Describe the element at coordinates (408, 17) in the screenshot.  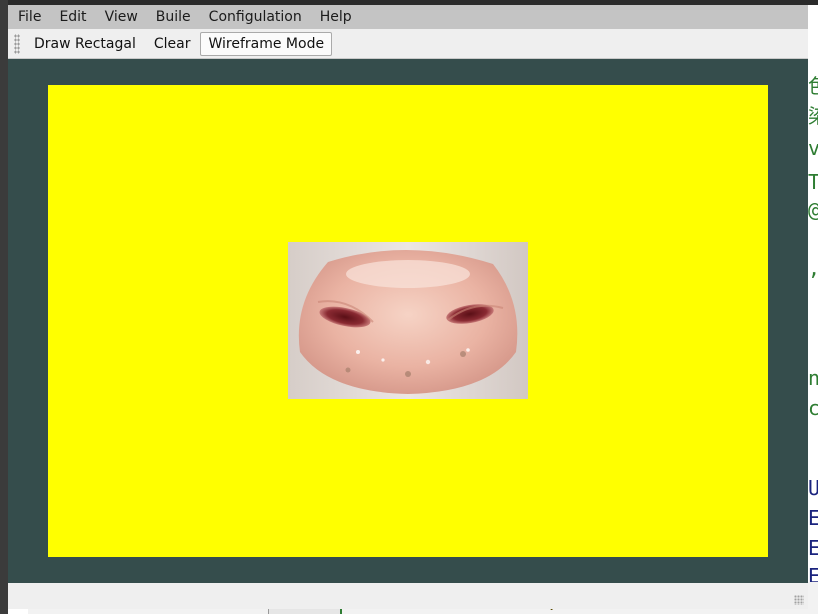
I see `menu-bar: File Edit View Buile Configulation Help` at that location.